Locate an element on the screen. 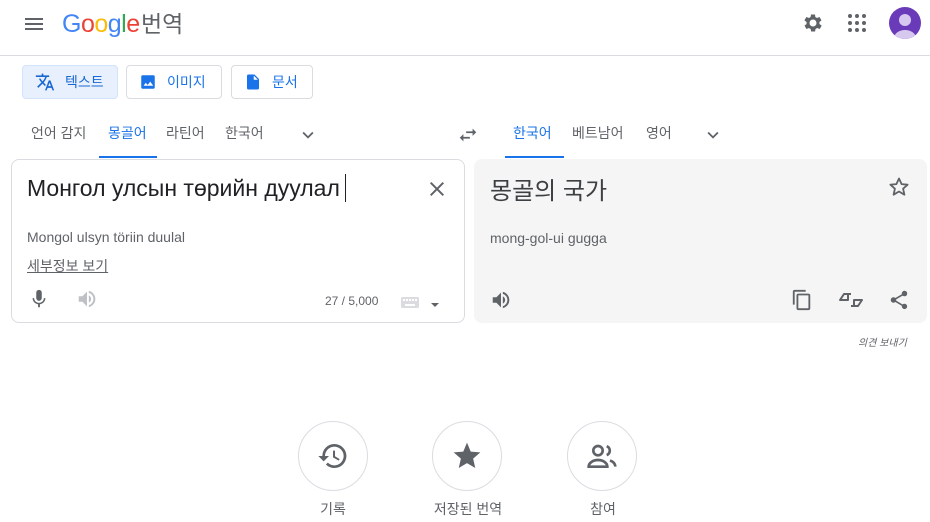 The height and width of the screenshot is (522, 930). google-logo: Google is located at coordinates (101, 24).